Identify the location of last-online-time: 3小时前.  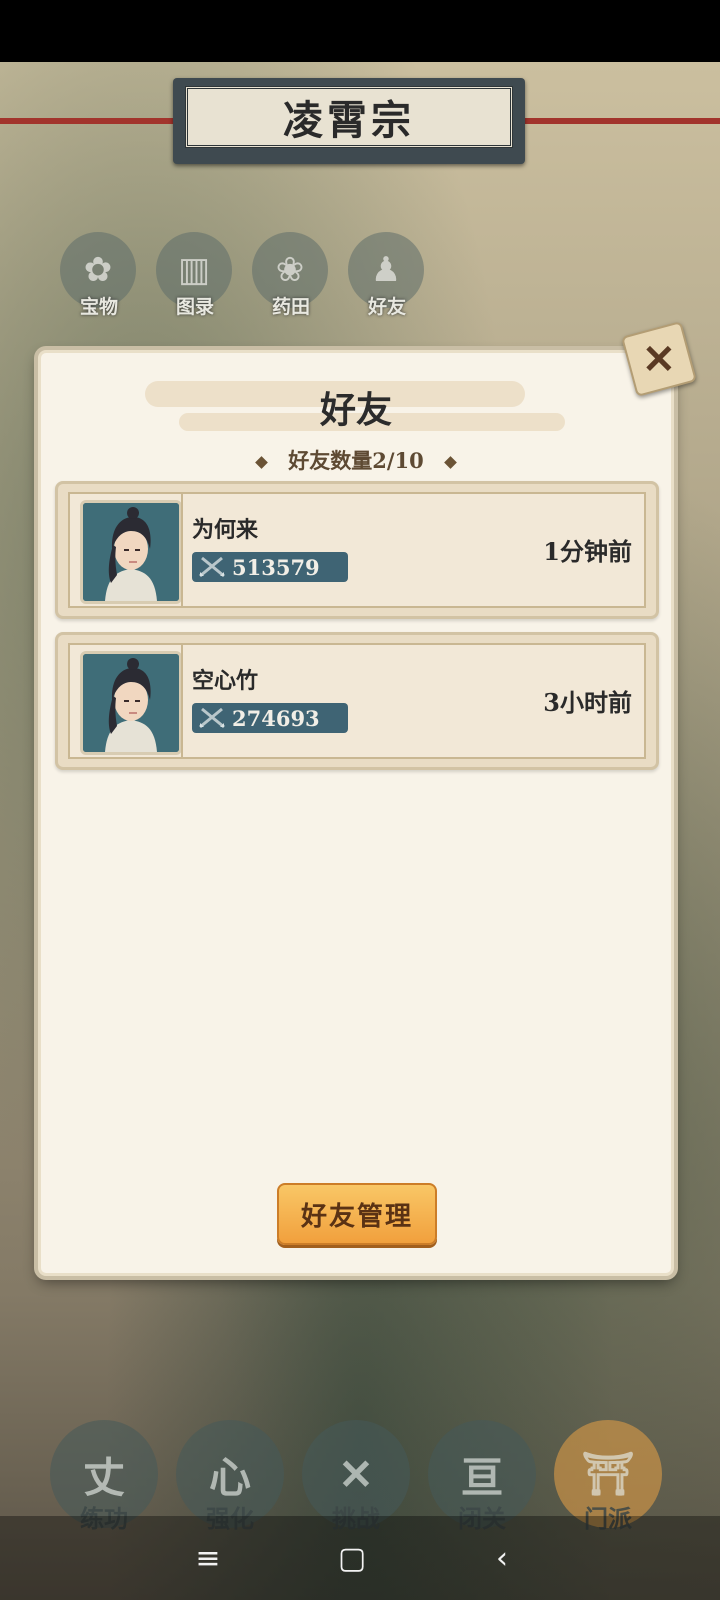
(587, 702).